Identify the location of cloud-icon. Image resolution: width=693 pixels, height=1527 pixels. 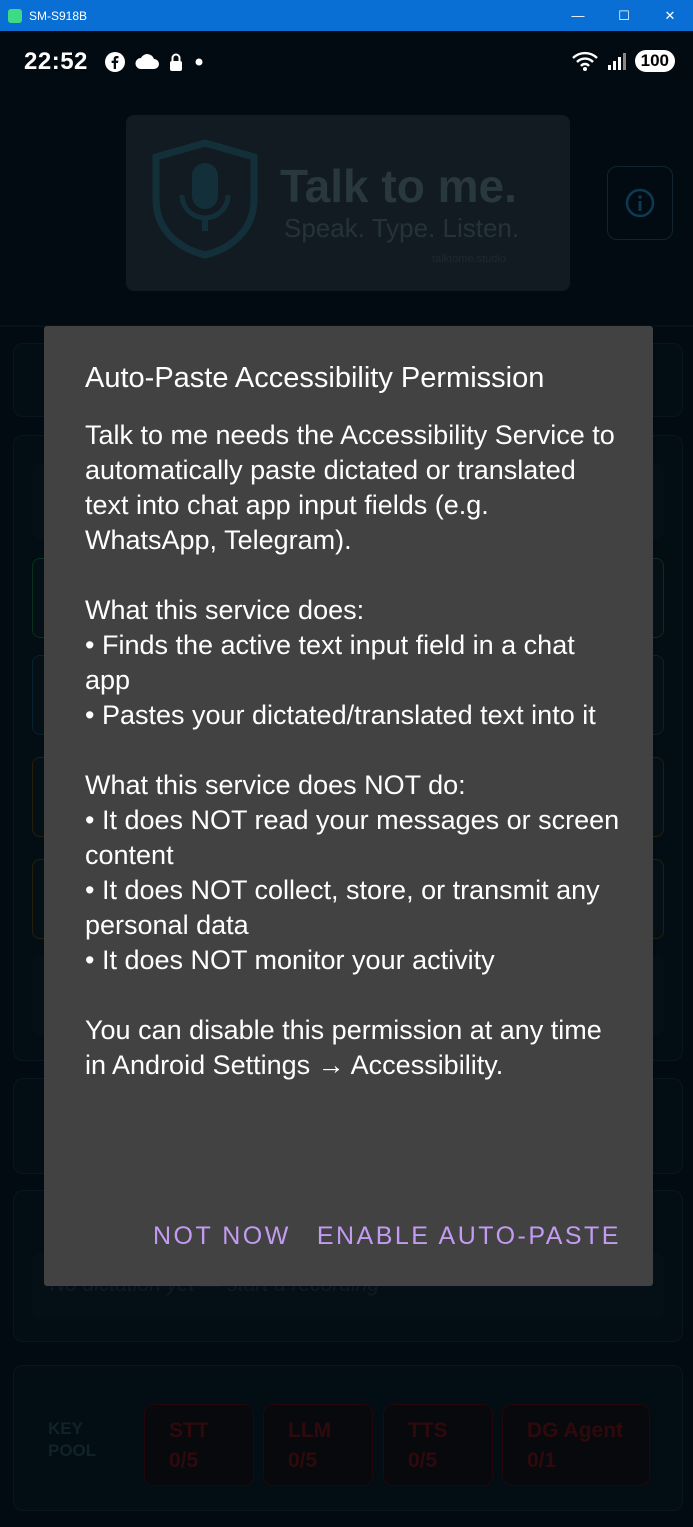
(147, 61).